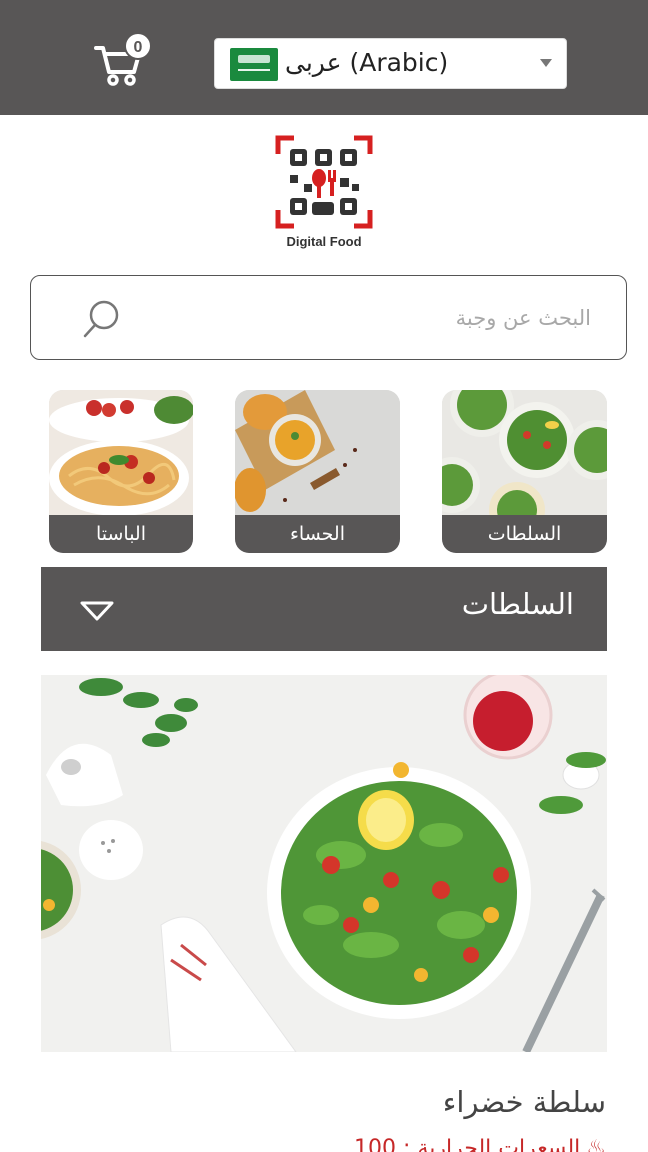 This screenshot has height=1152, width=648. What do you see at coordinates (524, 534) in the screenshot?
I see `category-label: السلطات` at bounding box center [524, 534].